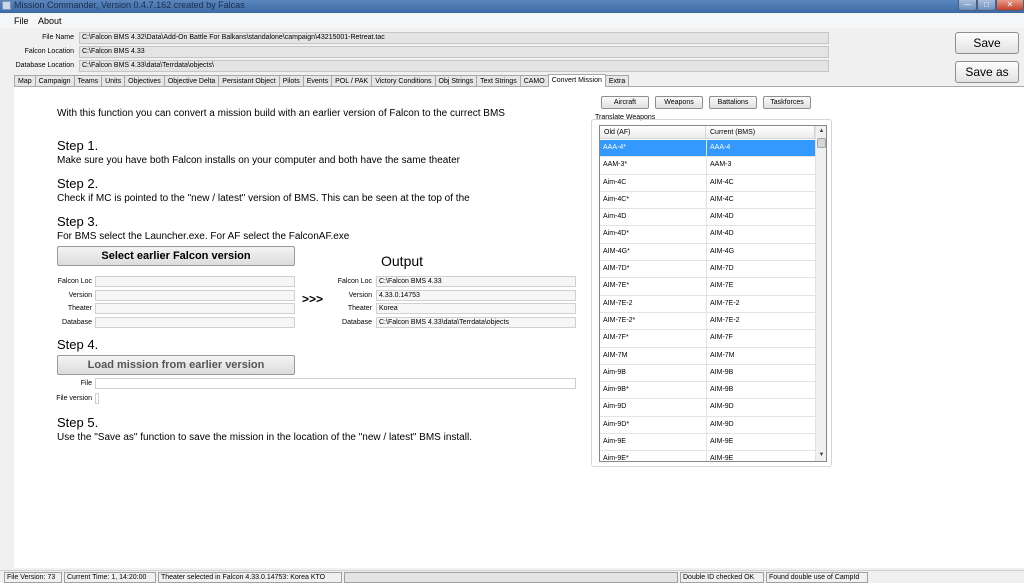  I want to click on table-row: Aim-4D AIM-4D, so click(707, 218).